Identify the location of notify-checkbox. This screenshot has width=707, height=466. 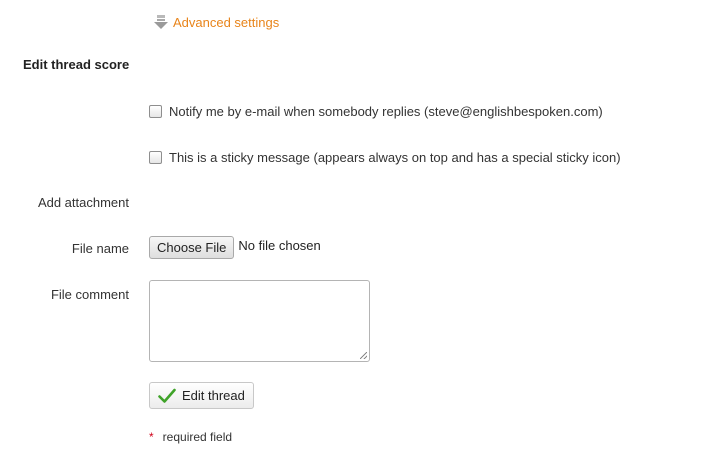
(155, 111).